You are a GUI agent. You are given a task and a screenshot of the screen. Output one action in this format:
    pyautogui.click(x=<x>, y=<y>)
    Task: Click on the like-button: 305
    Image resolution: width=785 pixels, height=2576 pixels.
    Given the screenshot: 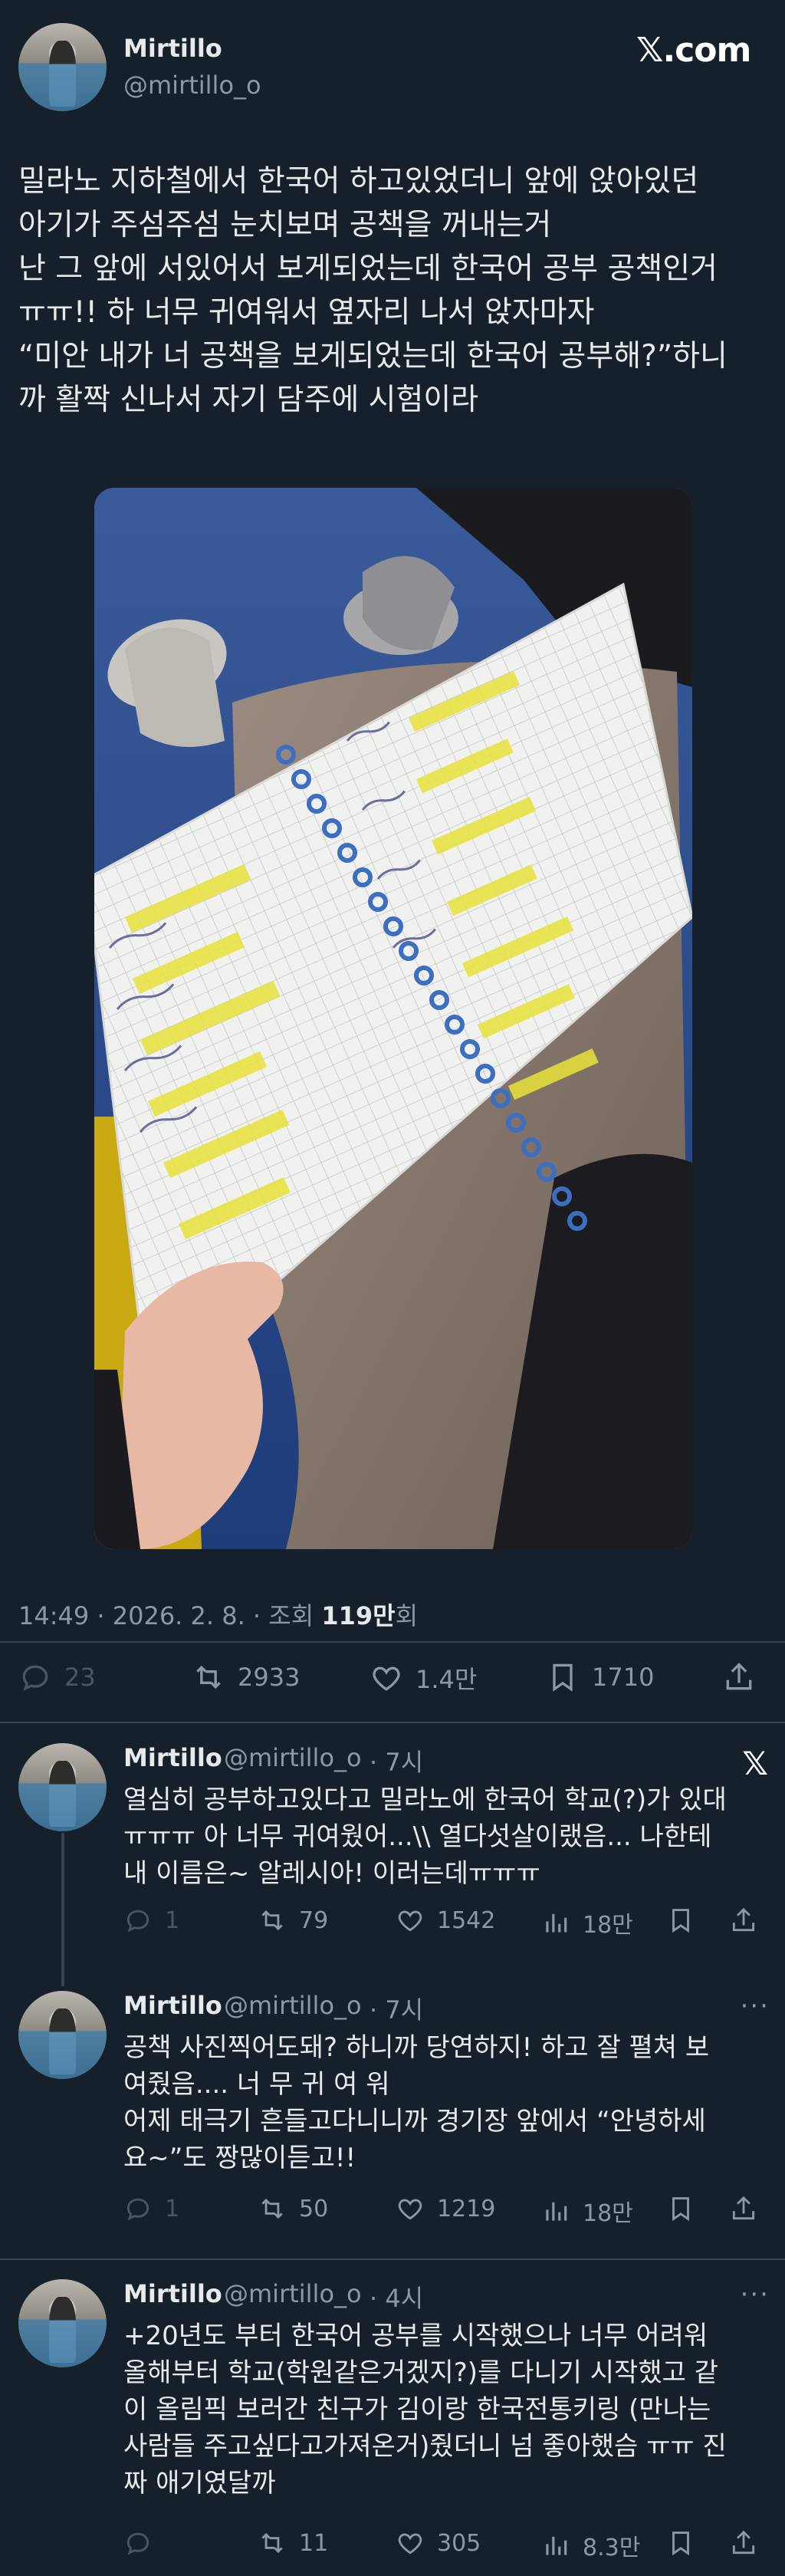 What is the action you would take?
    pyautogui.click(x=438, y=2543)
    